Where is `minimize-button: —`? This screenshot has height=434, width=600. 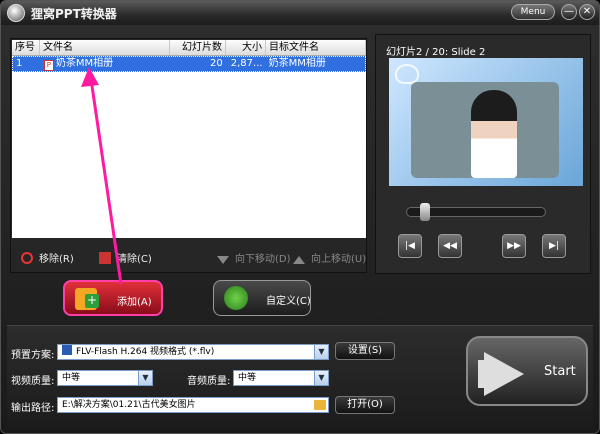
minimize-button: — is located at coordinates (569, 12).